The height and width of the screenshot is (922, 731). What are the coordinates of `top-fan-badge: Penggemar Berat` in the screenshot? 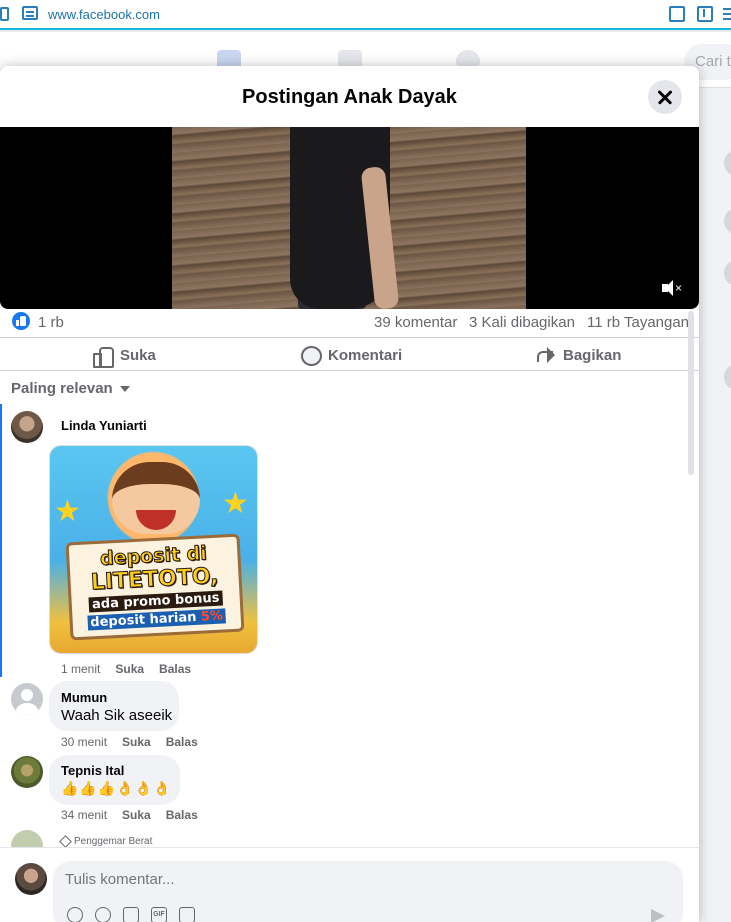 It's located at (106, 841).